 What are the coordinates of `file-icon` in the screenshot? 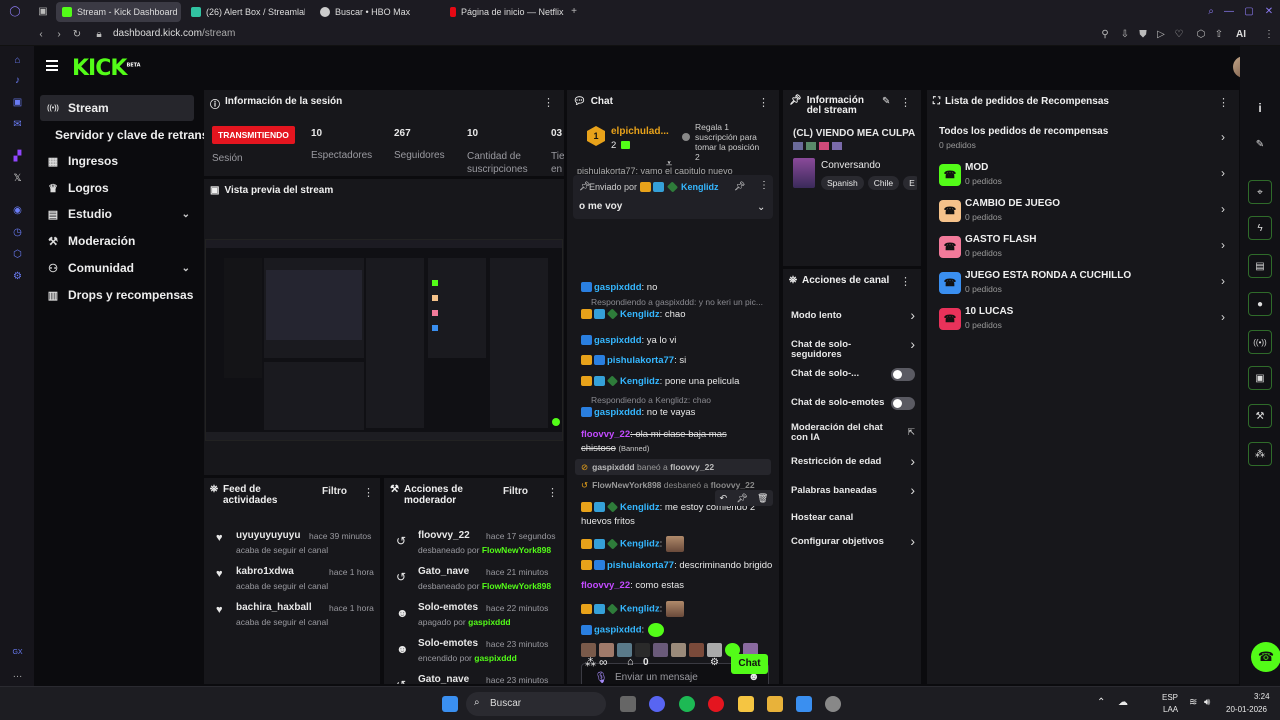 It's located at (746, 704).